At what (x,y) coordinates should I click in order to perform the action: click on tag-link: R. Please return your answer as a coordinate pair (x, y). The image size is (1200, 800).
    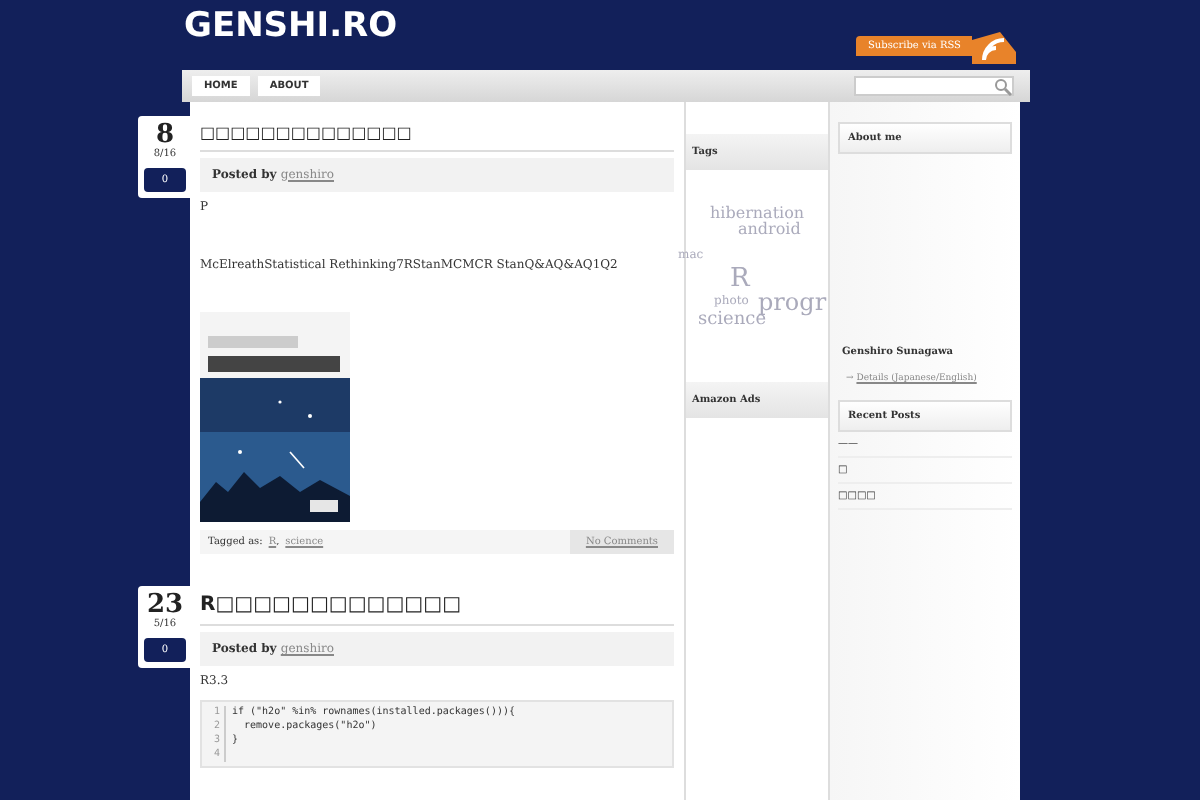
    Looking at the image, I should click on (740, 279).